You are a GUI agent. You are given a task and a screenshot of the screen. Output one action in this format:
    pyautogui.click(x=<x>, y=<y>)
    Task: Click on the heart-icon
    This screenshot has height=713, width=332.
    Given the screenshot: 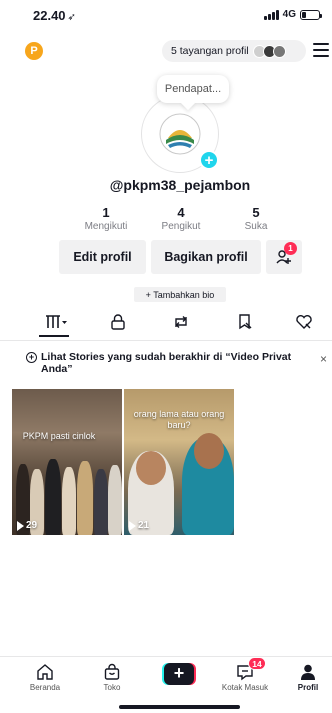 What is the action you would take?
    pyautogui.click(x=304, y=322)
    